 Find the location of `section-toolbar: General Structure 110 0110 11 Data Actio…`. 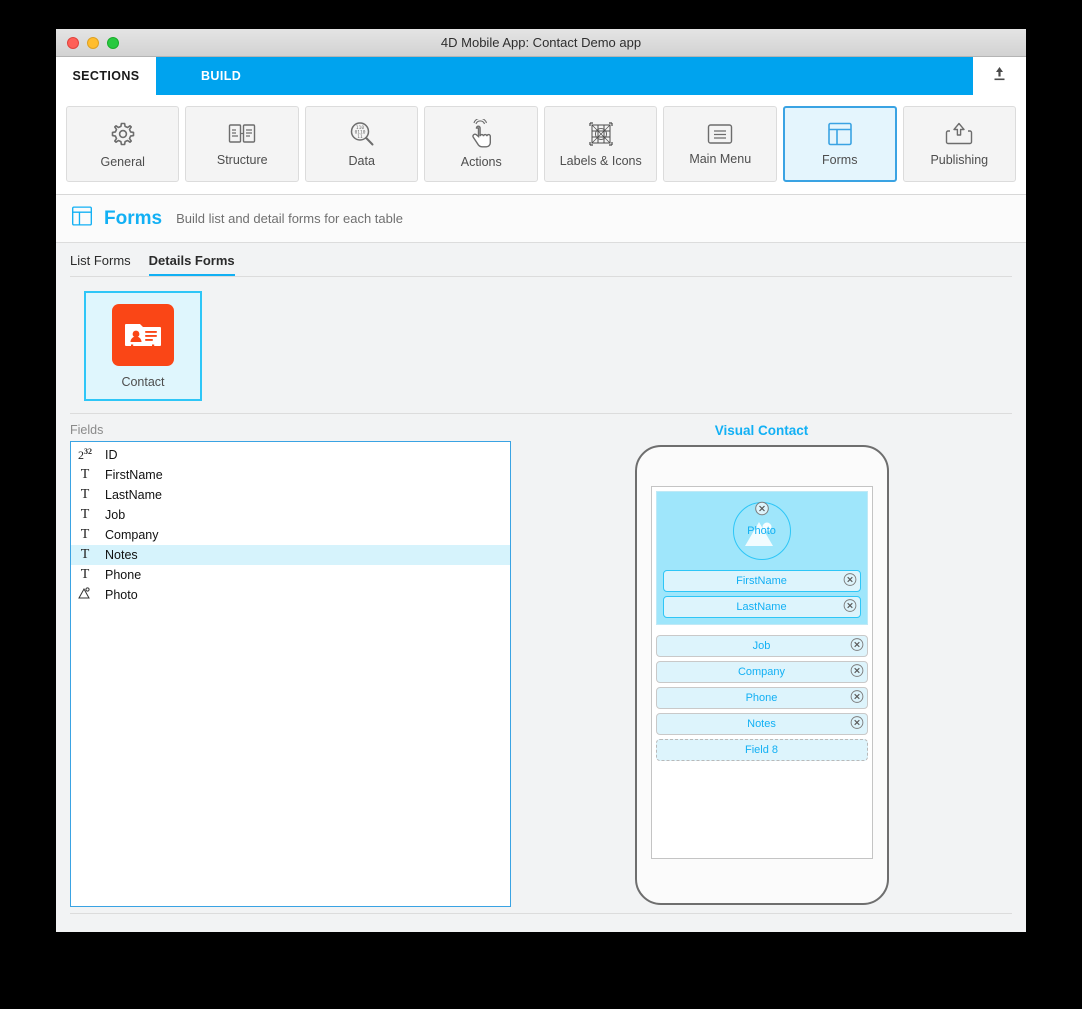

section-toolbar: General Structure 110 0110 11 Data Actio… is located at coordinates (541, 145).